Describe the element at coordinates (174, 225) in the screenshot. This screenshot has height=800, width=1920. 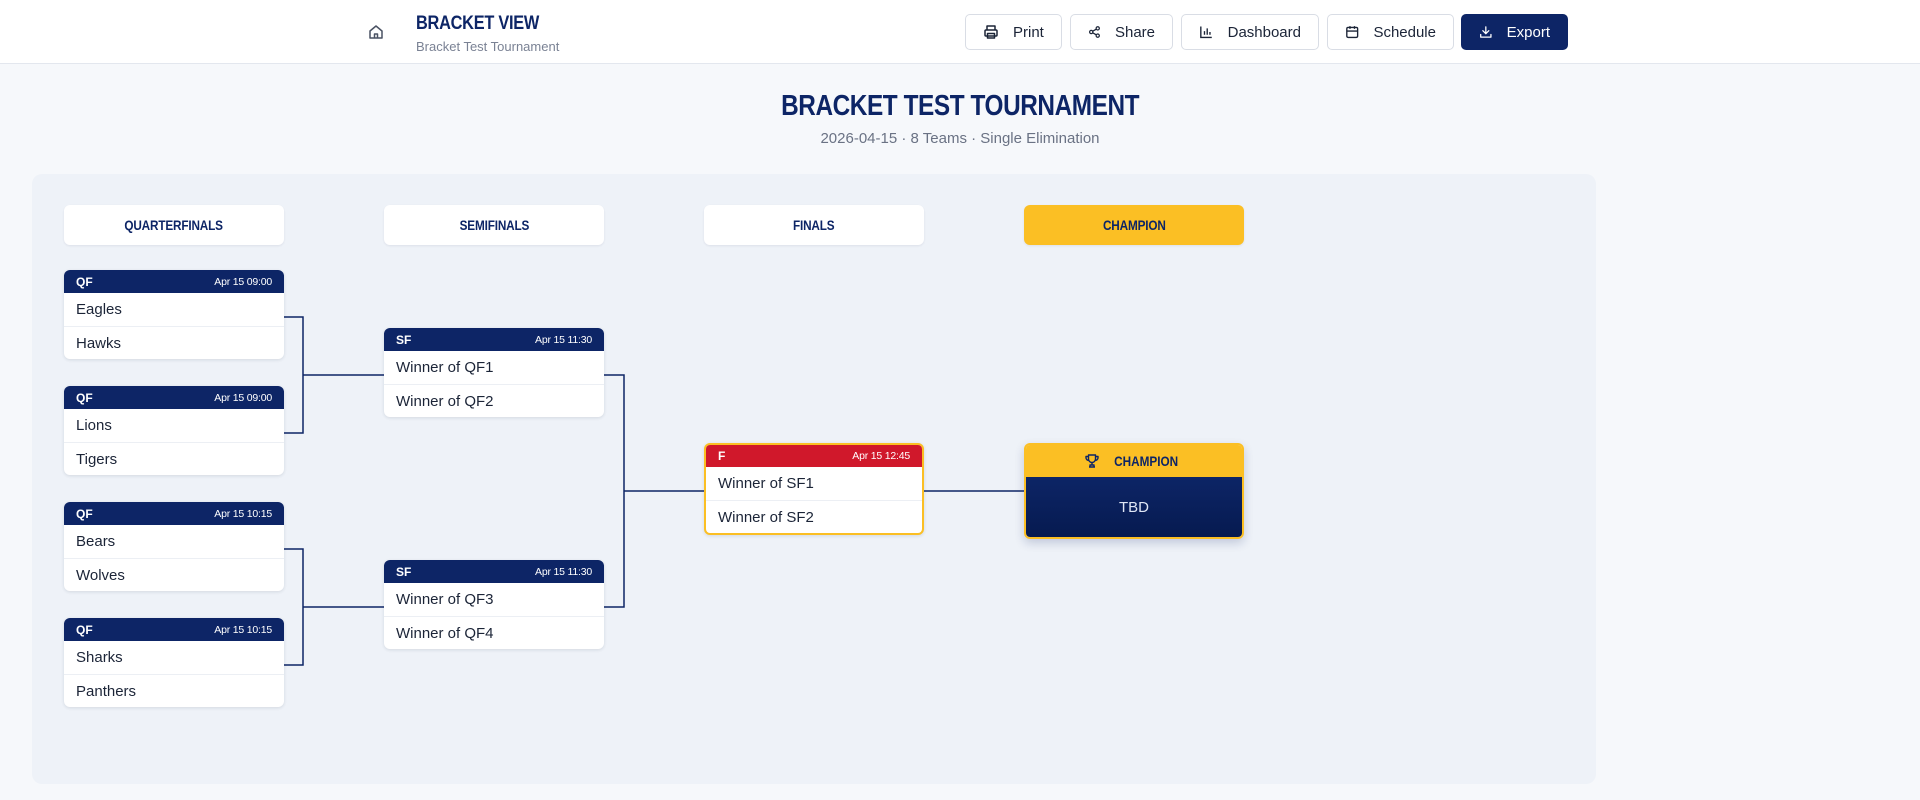
I see `round-header-quarterfinals: QUARTERFINALS` at that location.